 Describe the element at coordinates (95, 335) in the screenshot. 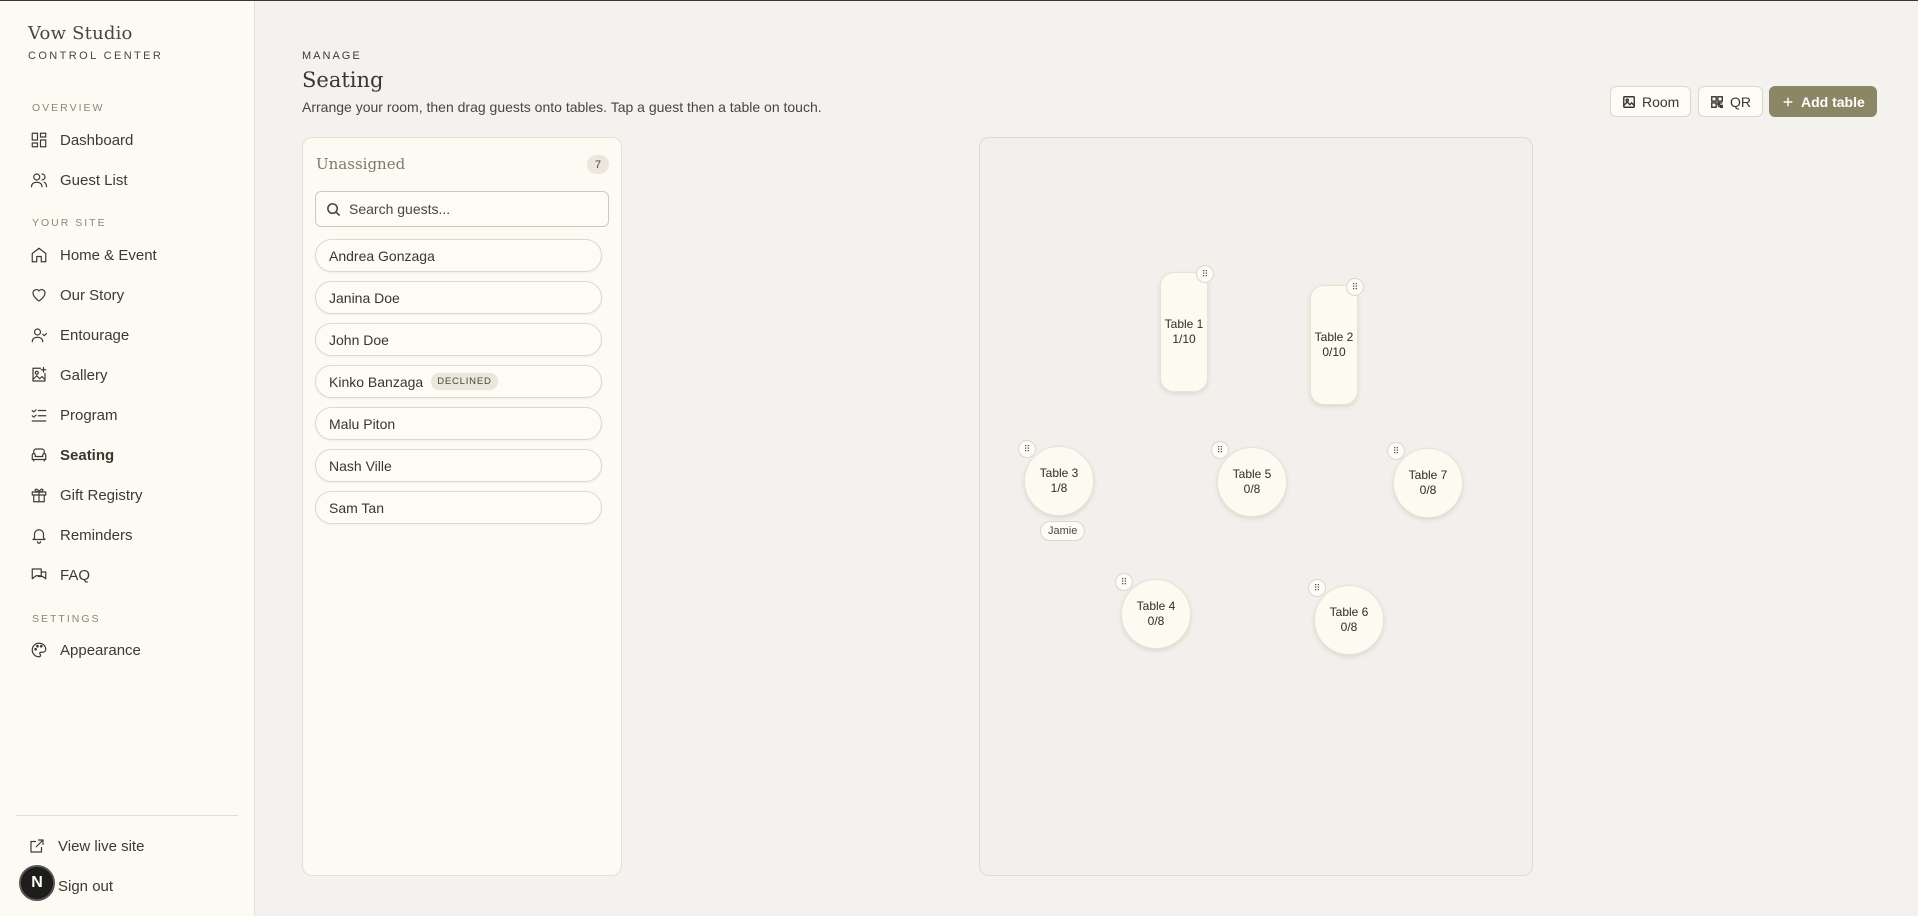

I see `sidebar-item-label: Entourage` at that location.